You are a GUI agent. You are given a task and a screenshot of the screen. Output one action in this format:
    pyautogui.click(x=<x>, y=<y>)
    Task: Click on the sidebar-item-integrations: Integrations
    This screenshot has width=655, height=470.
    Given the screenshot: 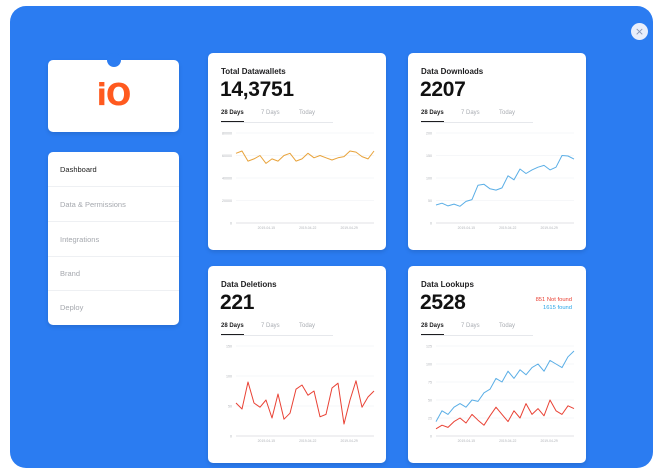 What is the action you would take?
    pyautogui.click(x=113, y=239)
    